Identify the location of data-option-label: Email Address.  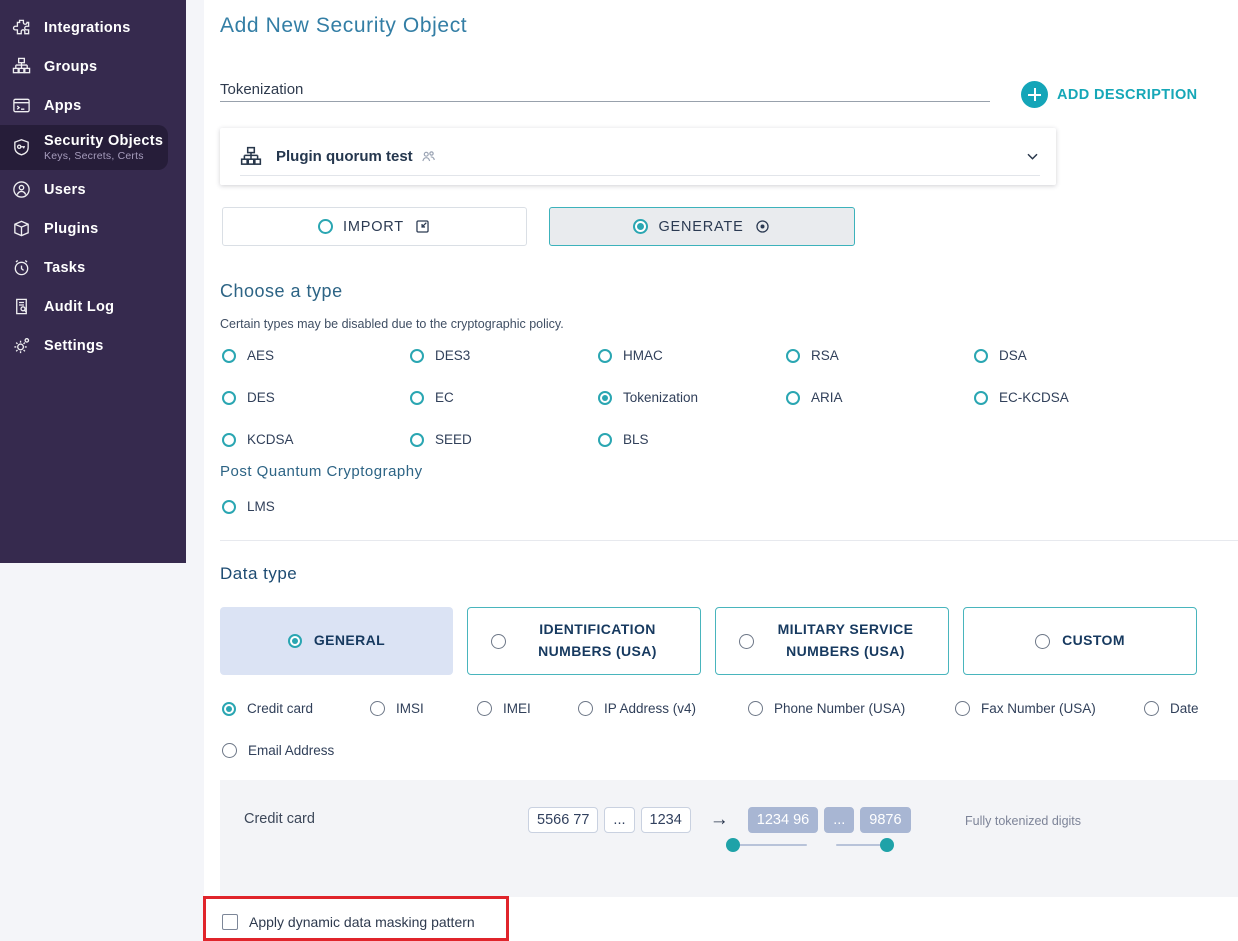
(291, 750).